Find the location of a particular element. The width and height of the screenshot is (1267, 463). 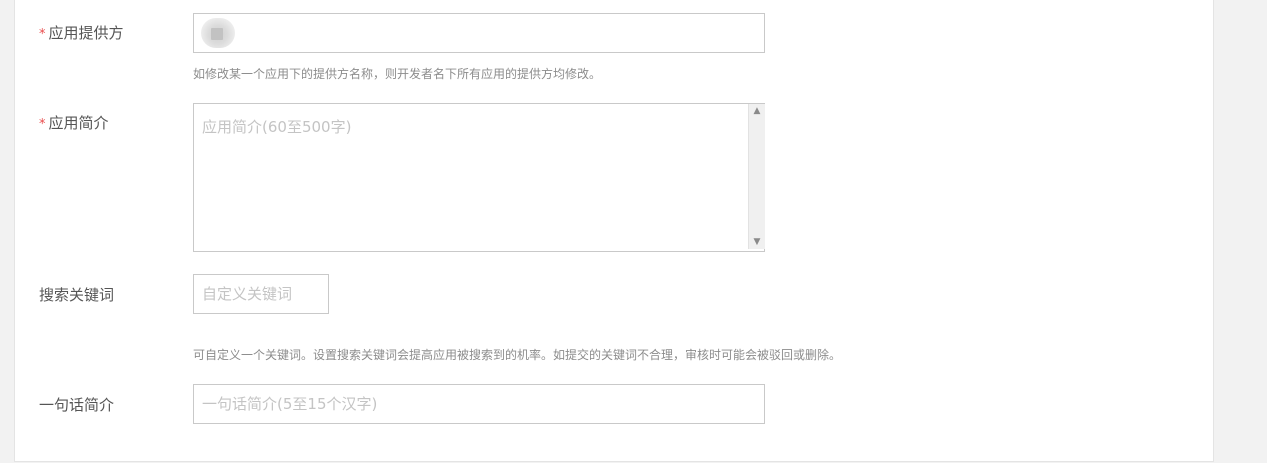

provider-label: * 应用提供方 is located at coordinates (81, 33).